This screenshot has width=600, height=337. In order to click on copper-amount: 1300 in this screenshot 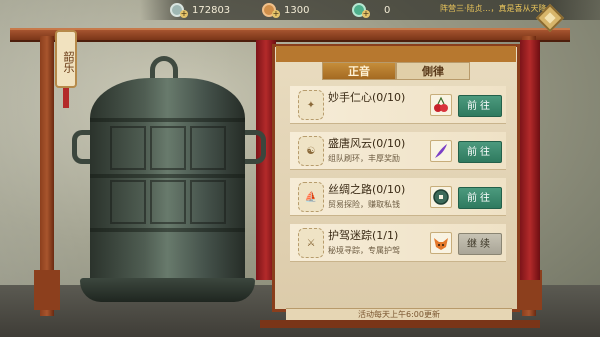, I will do `click(297, 10)`.